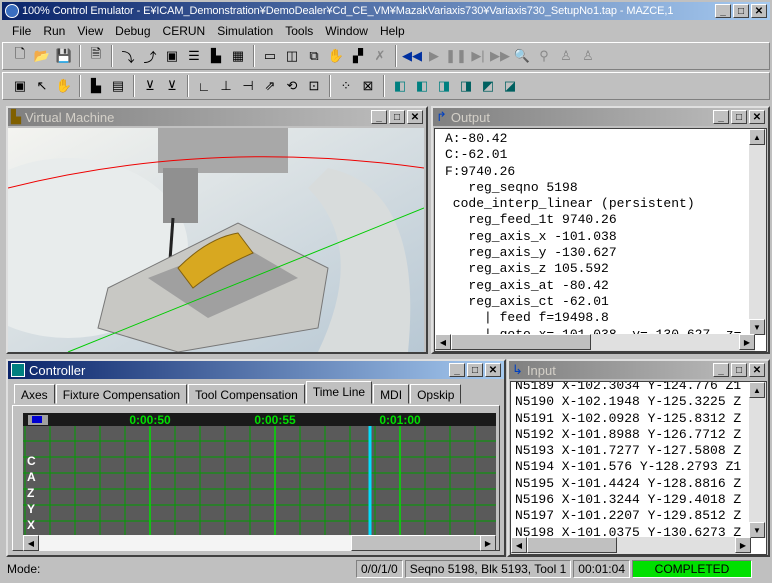  What do you see at coordinates (488, 543) in the screenshot?
I see `timeline-scroll-right: ▶` at bounding box center [488, 543].